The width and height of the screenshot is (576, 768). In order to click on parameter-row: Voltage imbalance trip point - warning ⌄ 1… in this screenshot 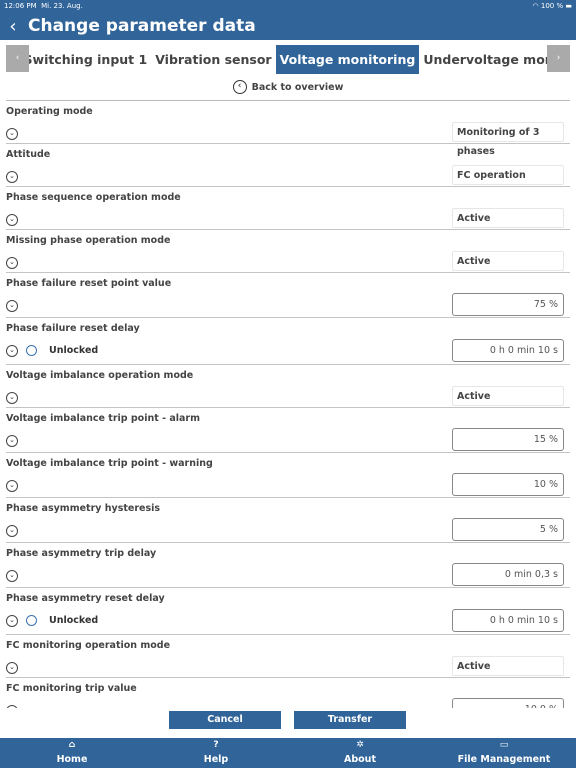, I will do `click(288, 475)`.